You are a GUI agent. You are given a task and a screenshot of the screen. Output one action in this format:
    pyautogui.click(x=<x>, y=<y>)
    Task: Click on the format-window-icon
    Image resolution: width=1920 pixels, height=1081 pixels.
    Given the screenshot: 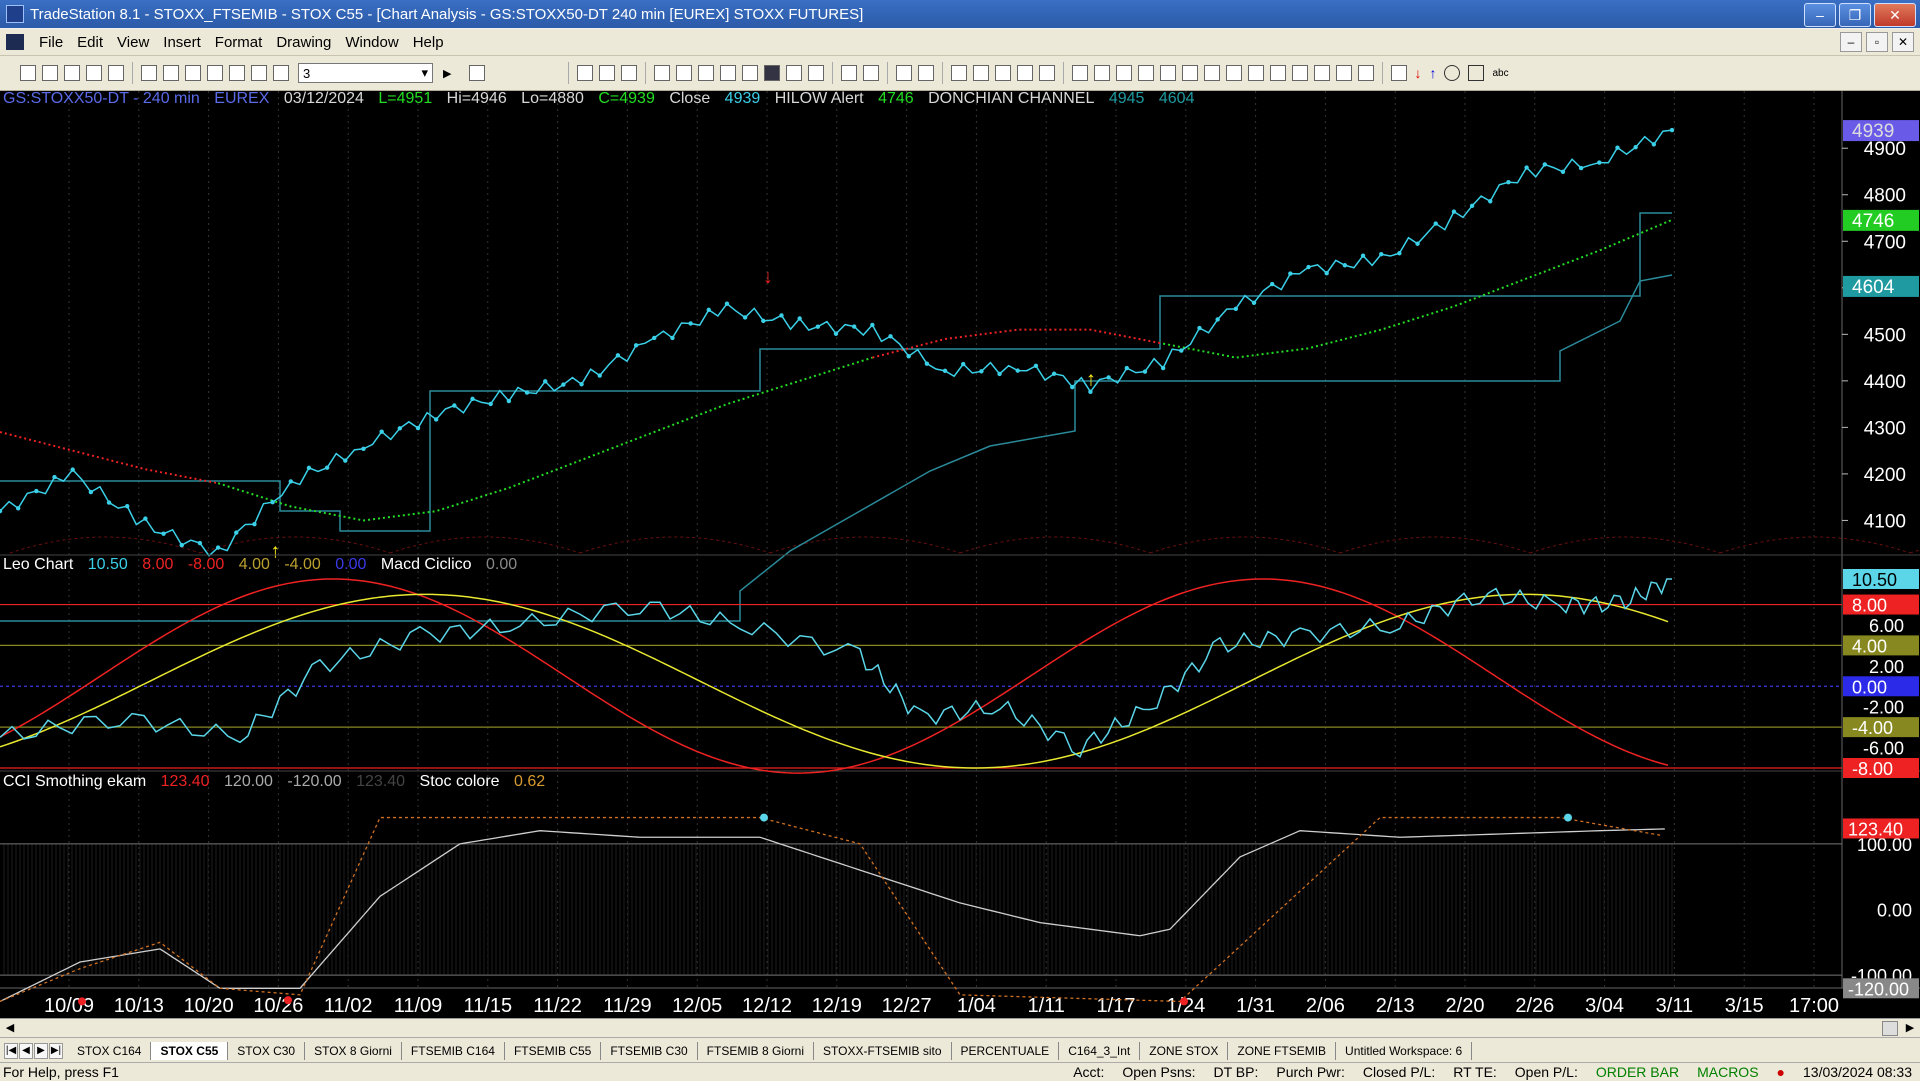 What is the action you would take?
    pyautogui.click(x=607, y=73)
    